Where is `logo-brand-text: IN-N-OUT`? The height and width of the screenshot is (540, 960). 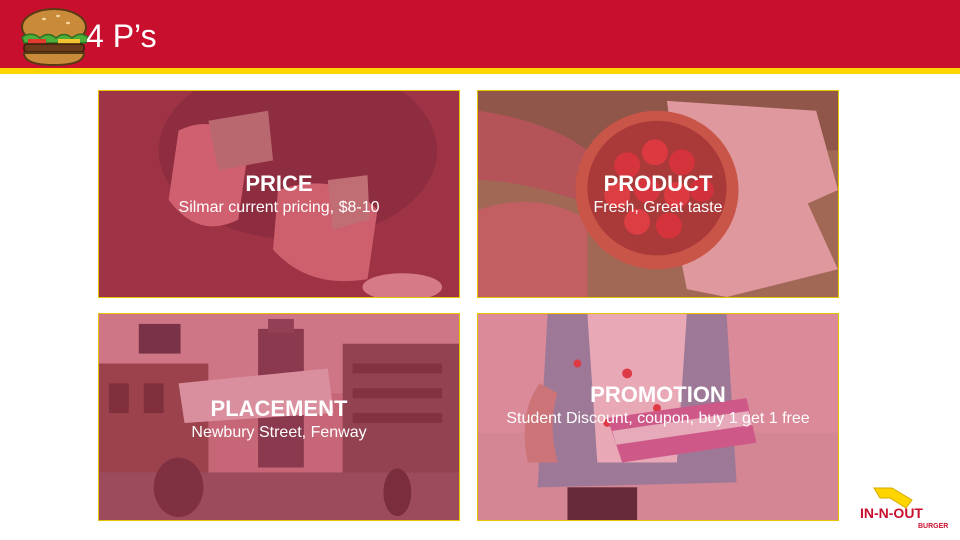 logo-brand-text: IN-N-OUT is located at coordinates (891, 513).